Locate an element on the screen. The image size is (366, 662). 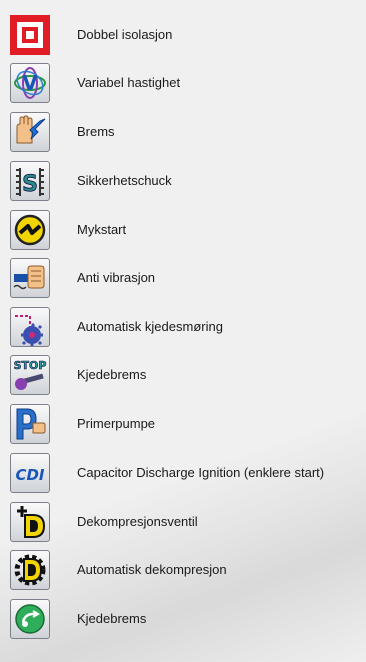
list-item-label: Anti vibrasjon is located at coordinates (116, 277).